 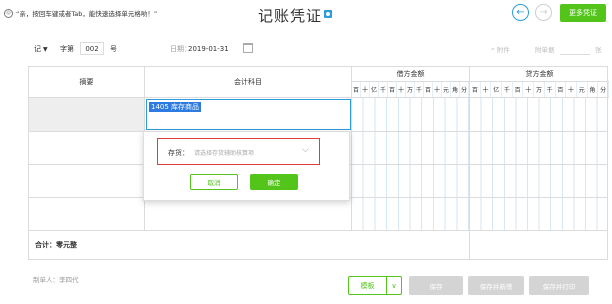 I want to click on inventory-label: 存货：, so click(x=178, y=153).